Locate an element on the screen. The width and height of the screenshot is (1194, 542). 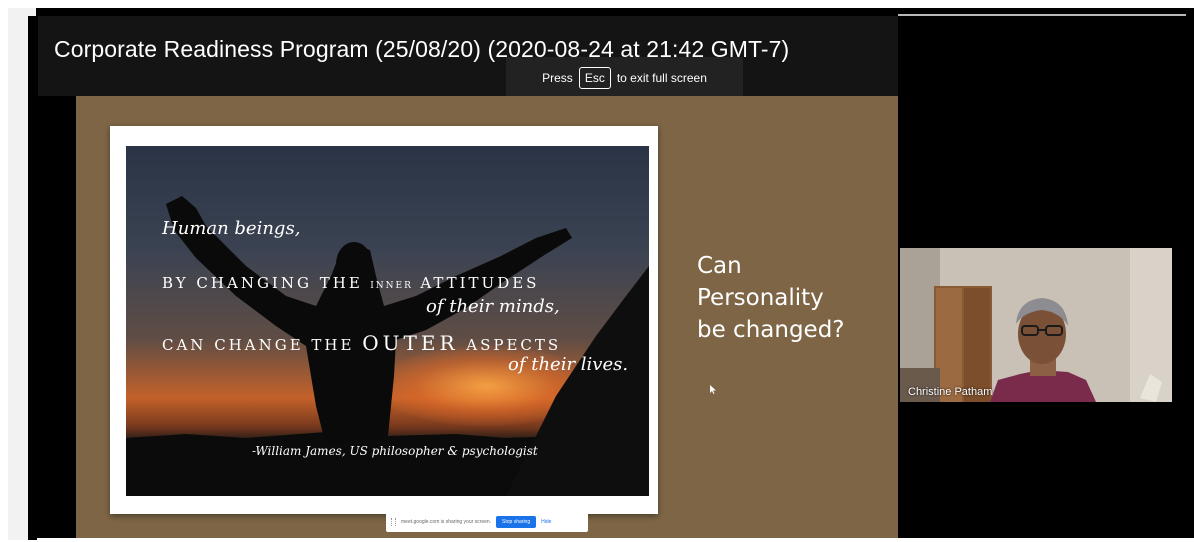
participant-video is located at coordinates (1036, 325).